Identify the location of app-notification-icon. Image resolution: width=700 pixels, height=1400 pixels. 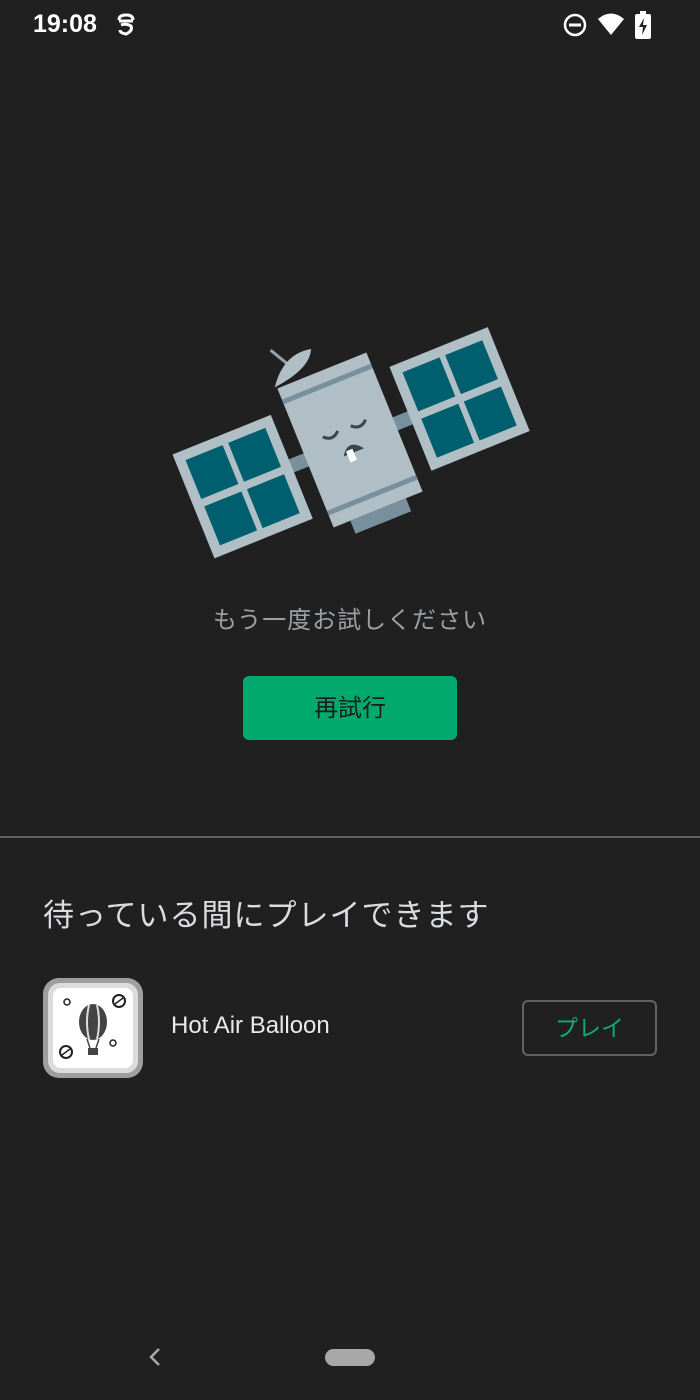
(126, 24).